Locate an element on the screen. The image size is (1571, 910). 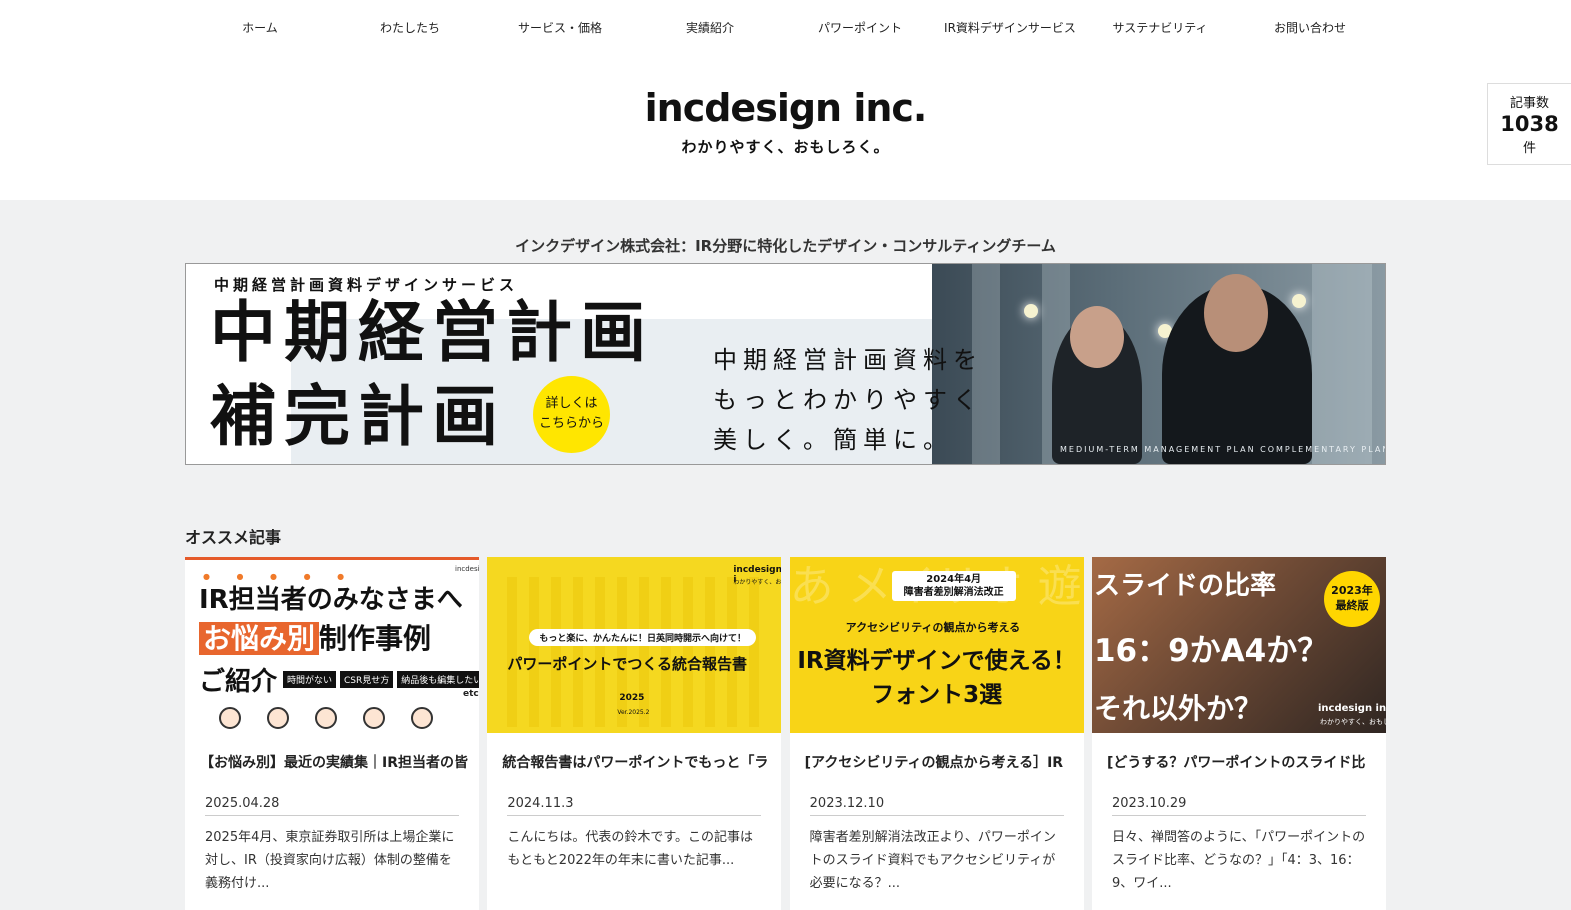
article-count-value: 1038 is located at coordinates (1529, 124).